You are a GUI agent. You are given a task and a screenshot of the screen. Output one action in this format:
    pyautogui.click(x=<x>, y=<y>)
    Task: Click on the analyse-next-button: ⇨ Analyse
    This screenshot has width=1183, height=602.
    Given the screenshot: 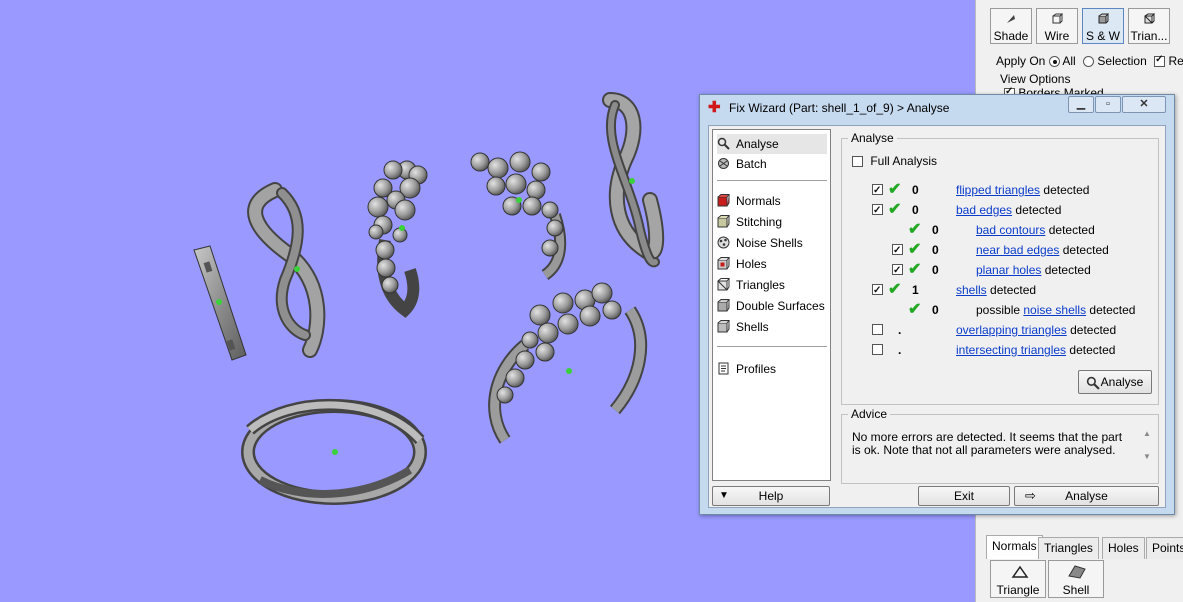 What is the action you would take?
    pyautogui.click(x=1086, y=496)
    